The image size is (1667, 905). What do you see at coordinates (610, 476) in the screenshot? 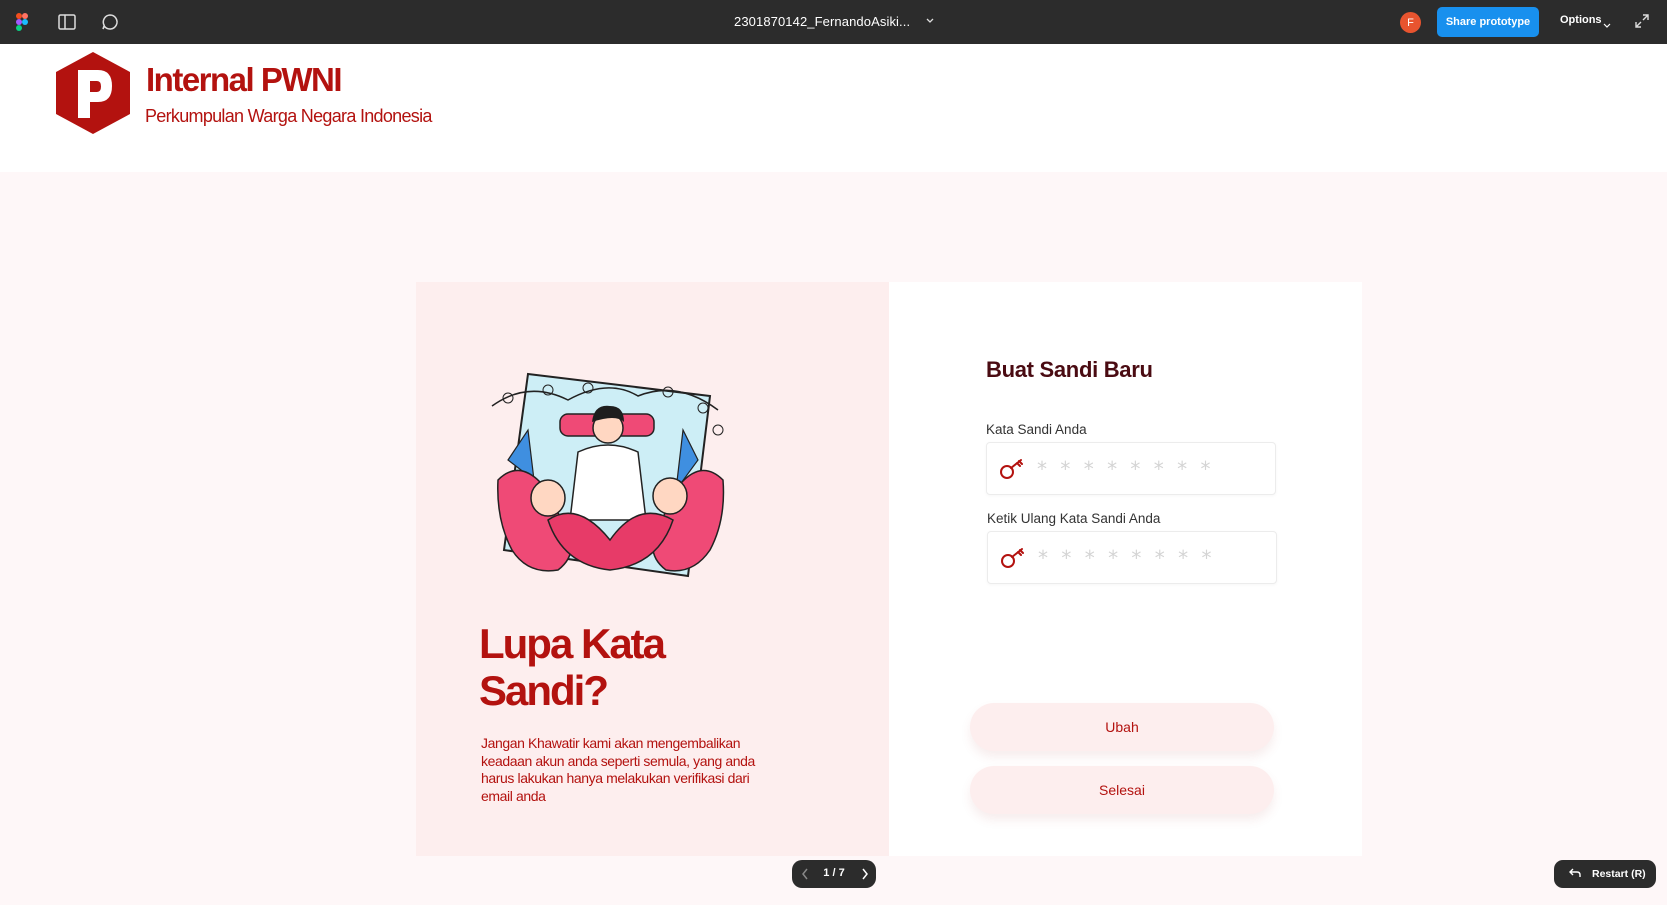
I see `person-in-hands-illustration` at bounding box center [610, 476].